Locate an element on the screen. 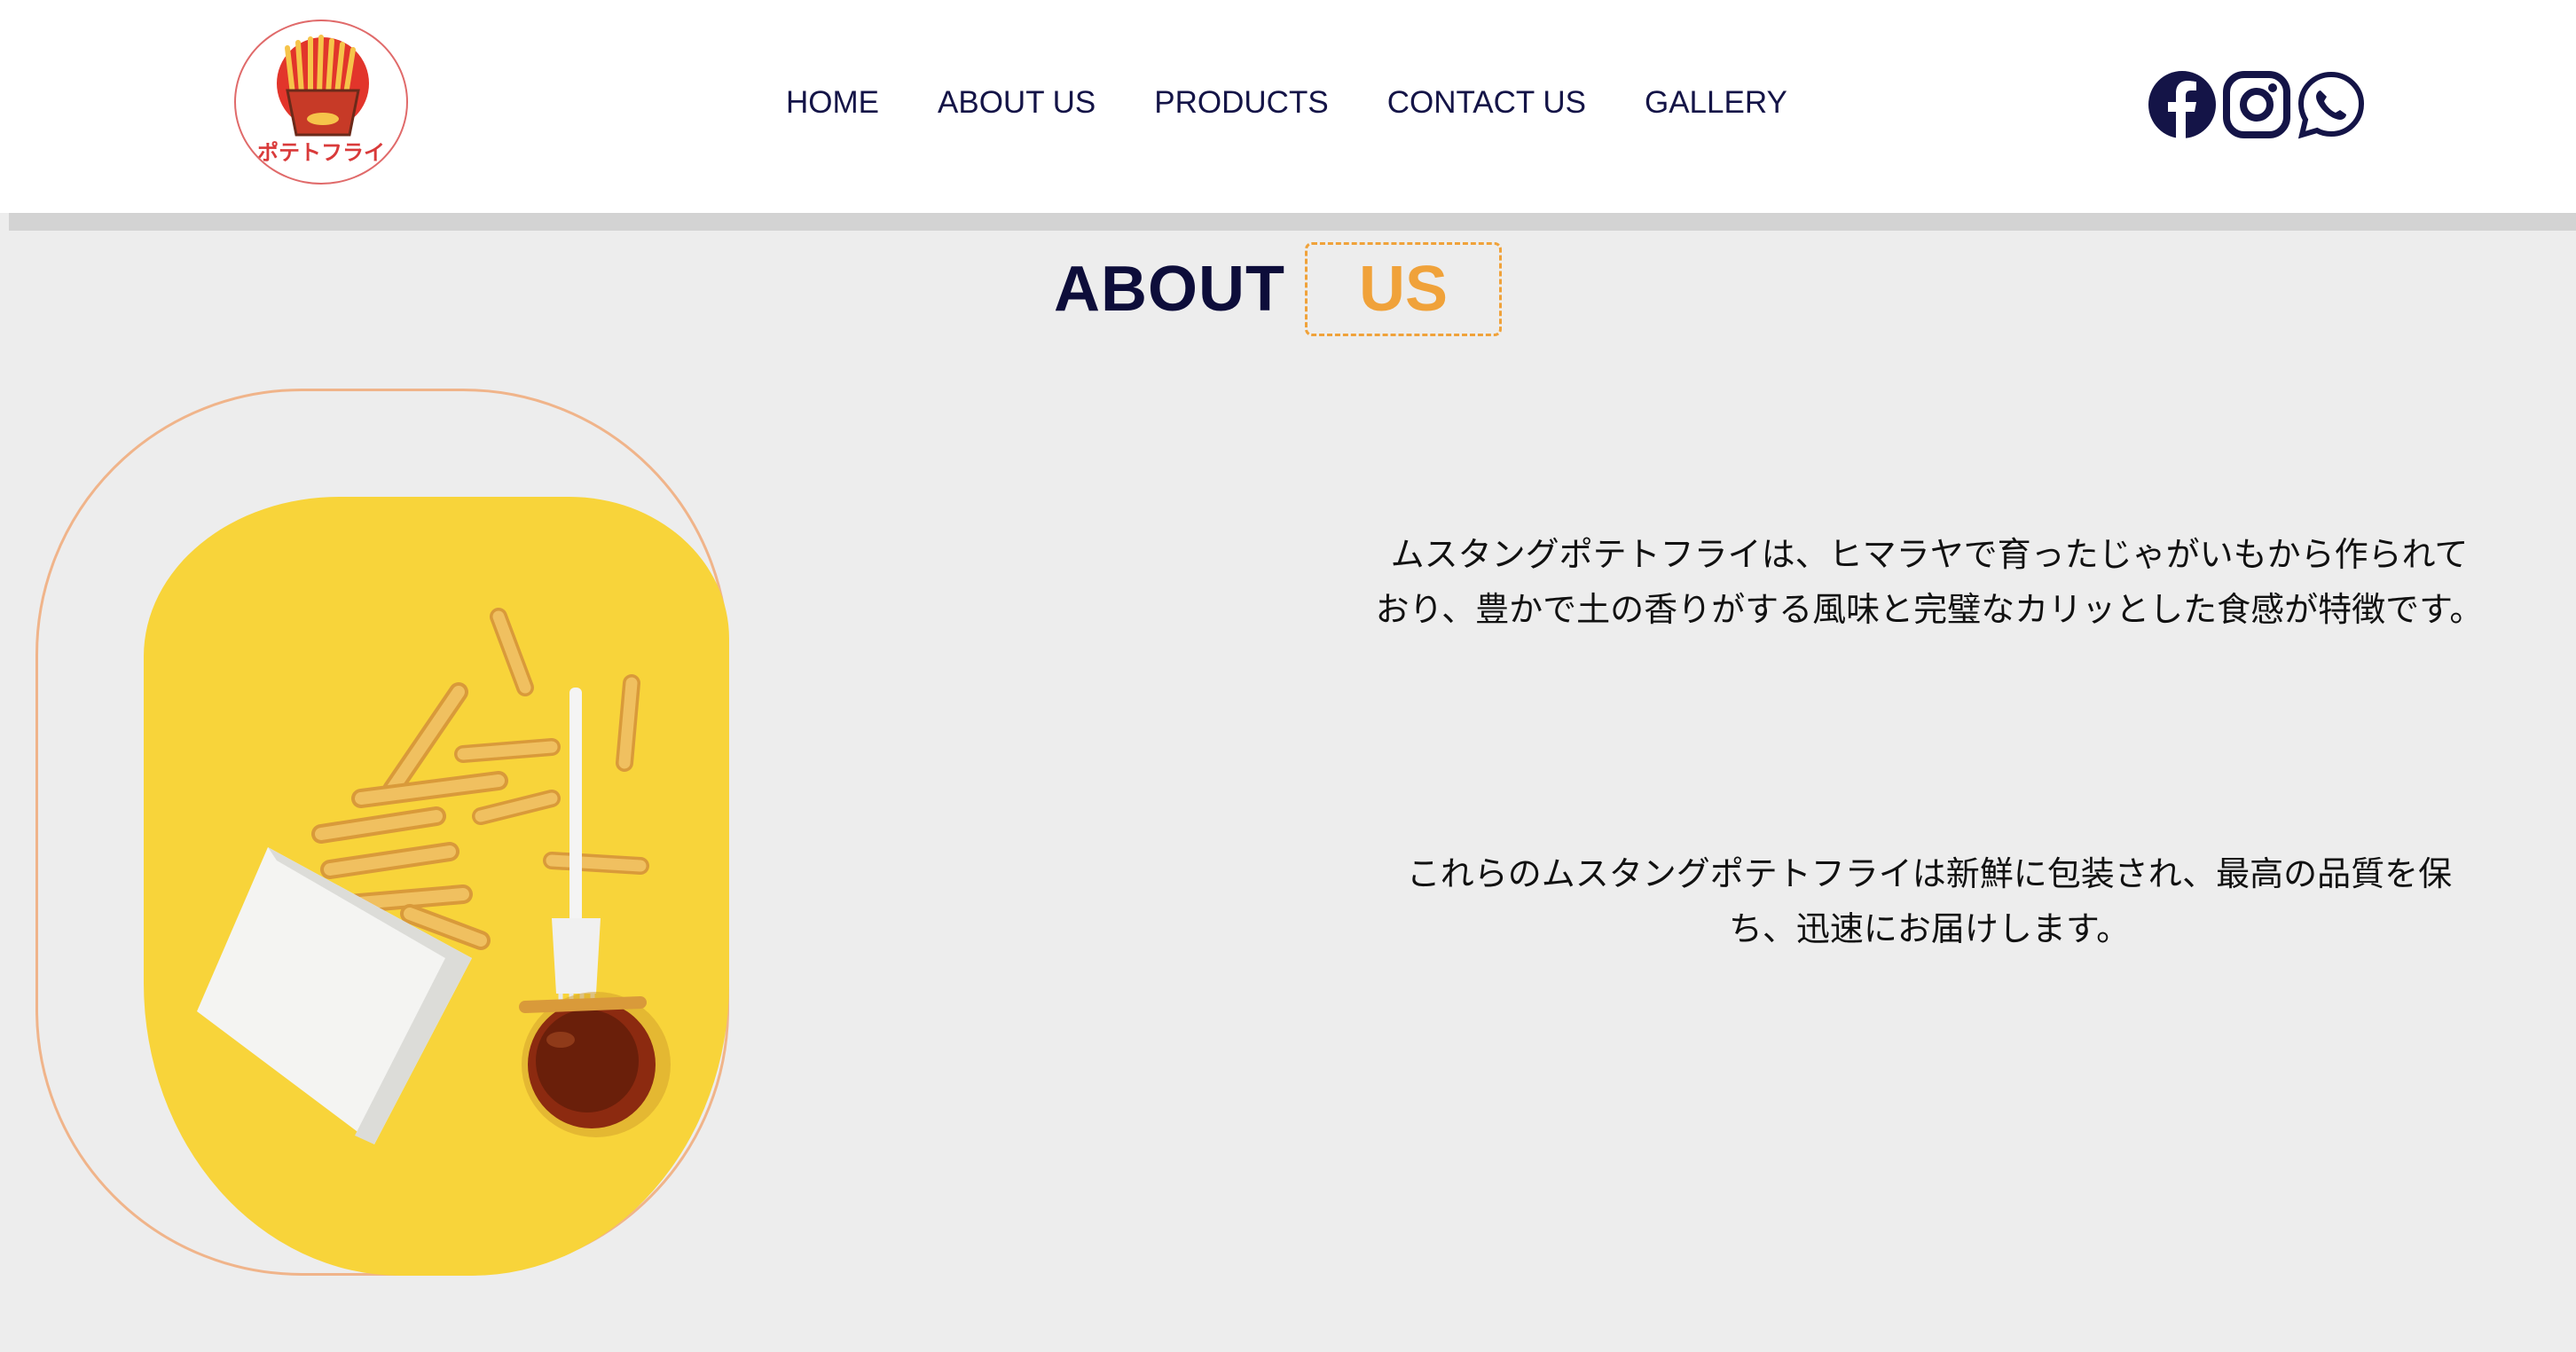  instagram-icon is located at coordinates (2256, 105).